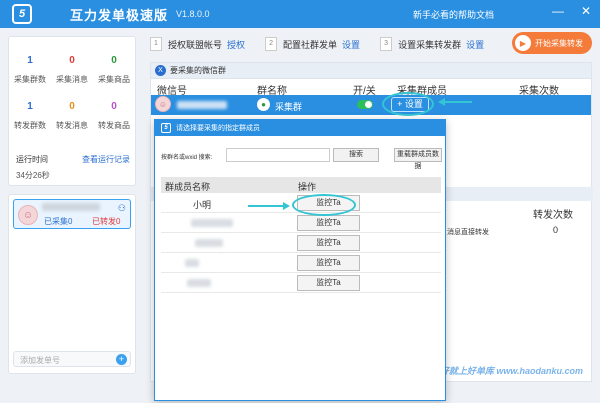  Describe the element at coordinates (114, 69) in the screenshot. I see `stat-collect-products: 0 采集商品` at that location.